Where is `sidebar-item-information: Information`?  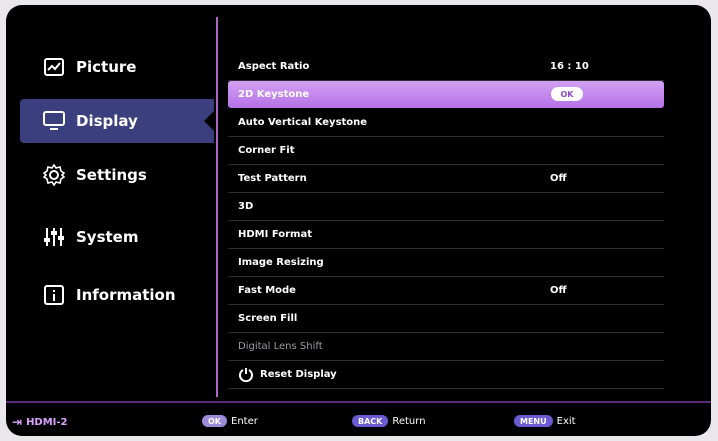 sidebar-item-information: Information is located at coordinates (120, 295).